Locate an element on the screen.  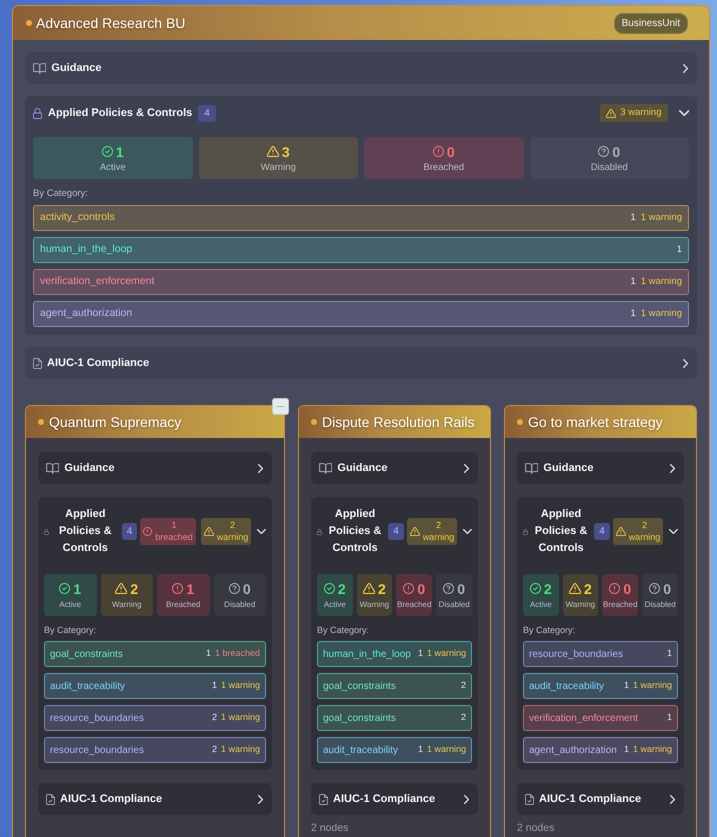
category-row: human_in_the_loop 1 is located at coordinates (361, 250).